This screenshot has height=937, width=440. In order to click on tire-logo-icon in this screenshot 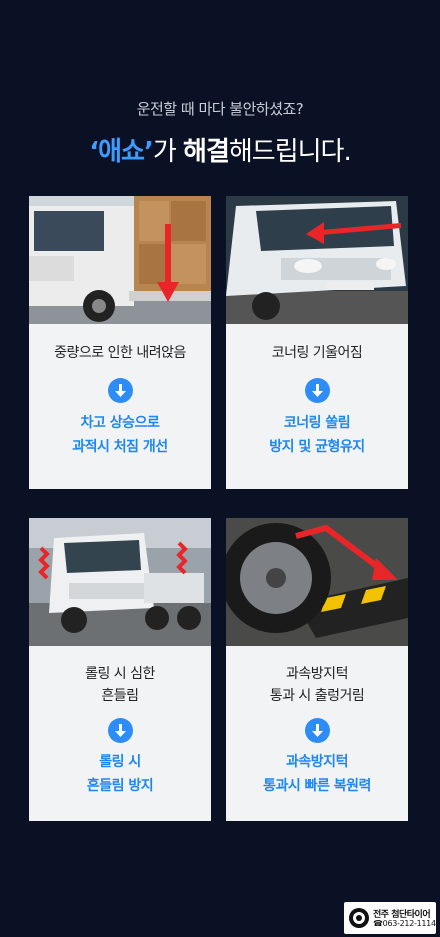, I will do `click(359, 918)`.